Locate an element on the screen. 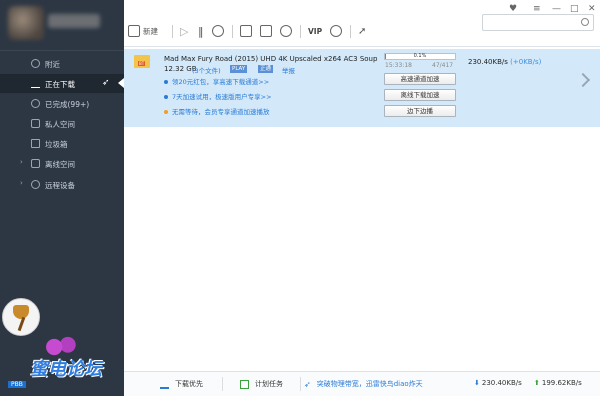 This screenshot has height=396, width=600. play-tag: PLAY is located at coordinates (239, 69).